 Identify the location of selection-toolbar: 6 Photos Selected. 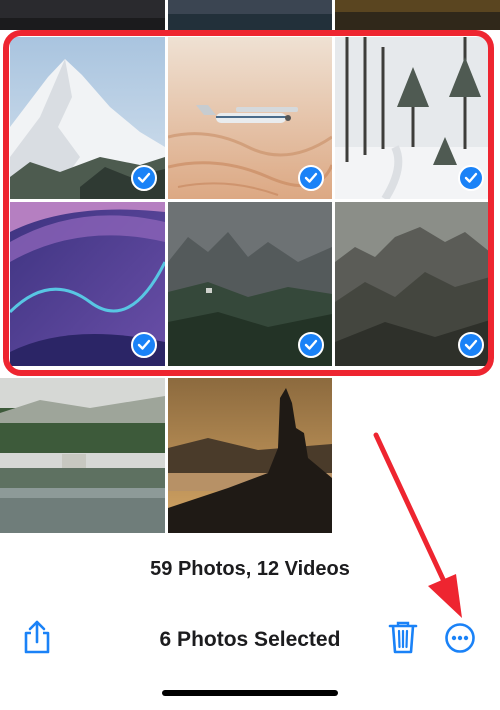
(250, 640).